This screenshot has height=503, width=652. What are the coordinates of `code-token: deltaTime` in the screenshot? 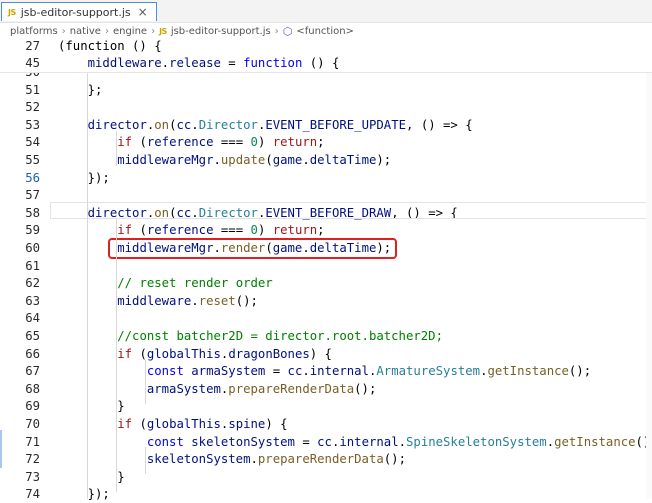 It's located at (343, 160).